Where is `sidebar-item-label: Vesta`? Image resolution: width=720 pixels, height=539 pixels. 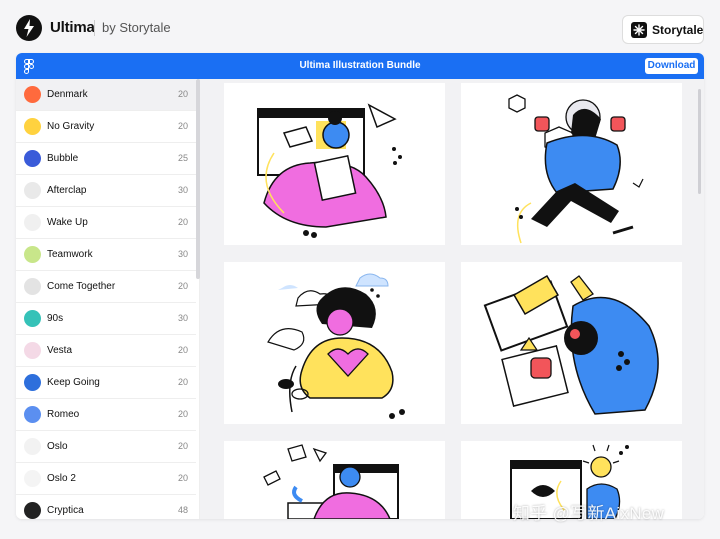 sidebar-item-label: Vesta is located at coordinates (60, 350).